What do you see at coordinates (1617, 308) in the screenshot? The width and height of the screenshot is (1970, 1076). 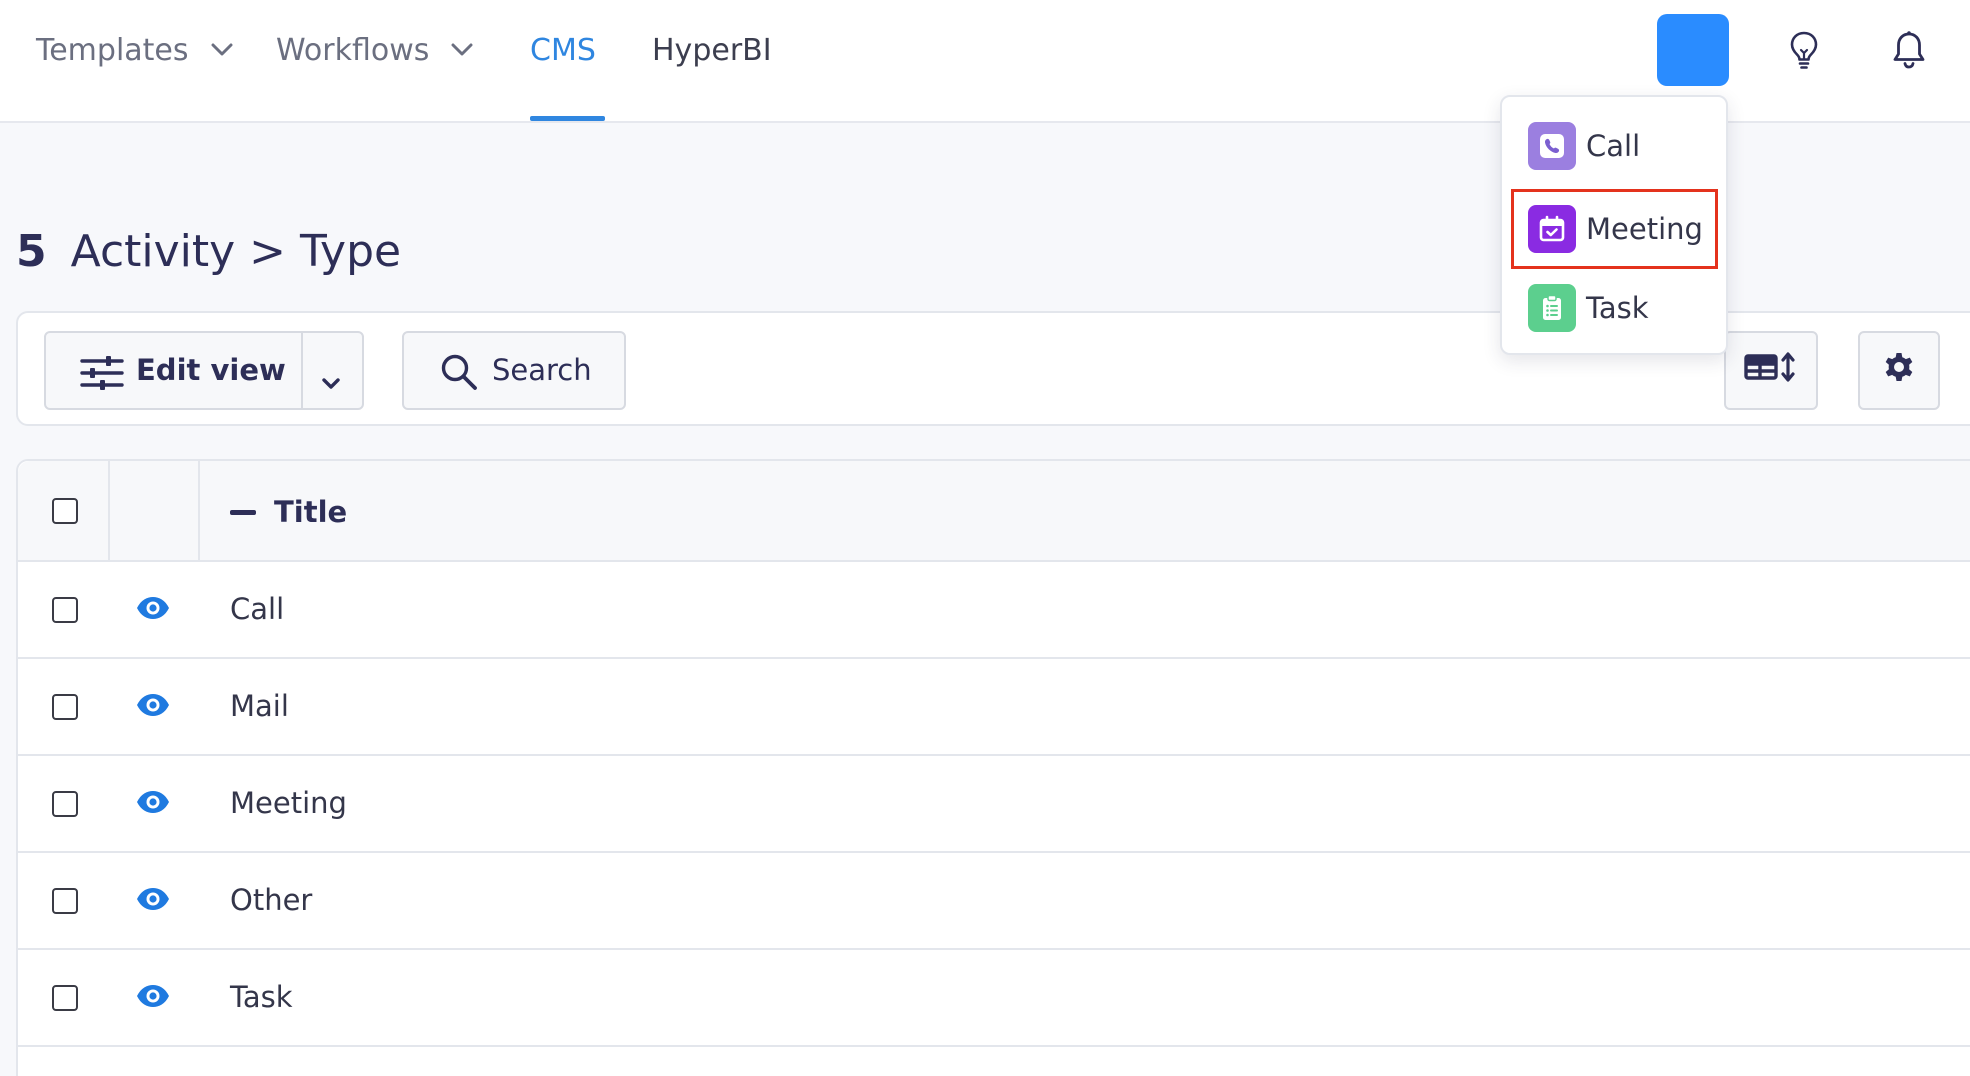 I see `dropdown-item-task-label: Task` at bounding box center [1617, 308].